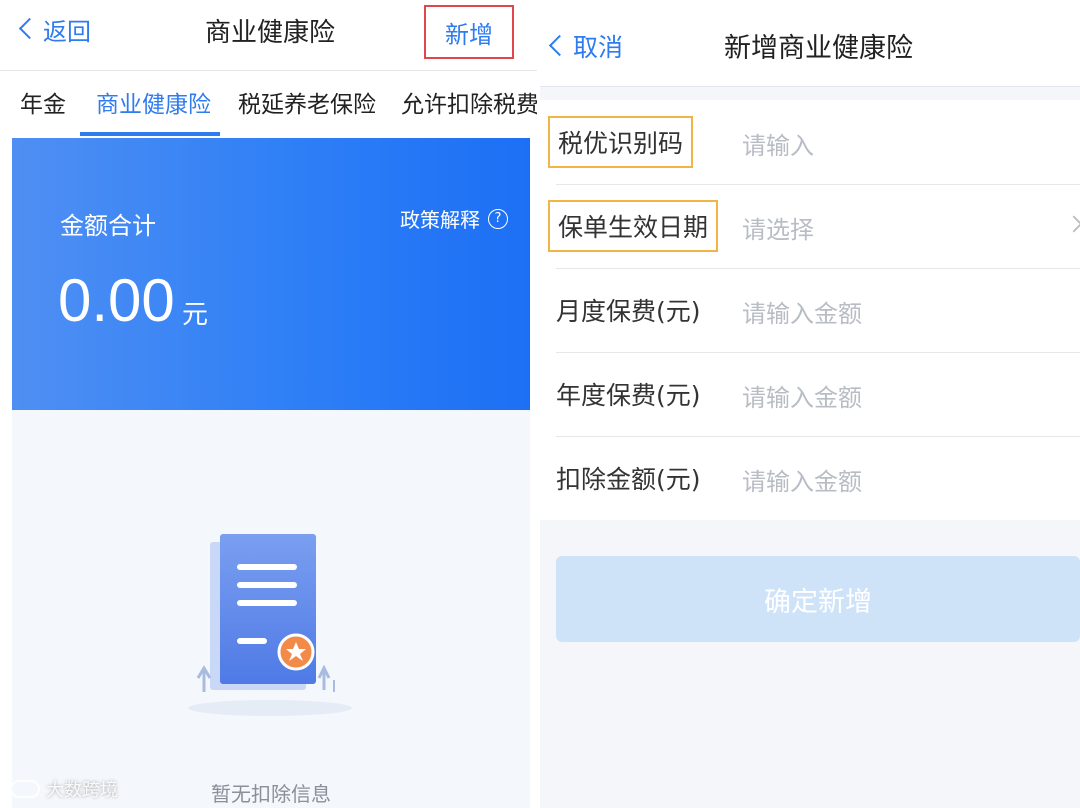 The width and height of the screenshot is (1080, 808). What do you see at coordinates (108, 226) in the screenshot?
I see `total-amount-label: 金额合计` at bounding box center [108, 226].